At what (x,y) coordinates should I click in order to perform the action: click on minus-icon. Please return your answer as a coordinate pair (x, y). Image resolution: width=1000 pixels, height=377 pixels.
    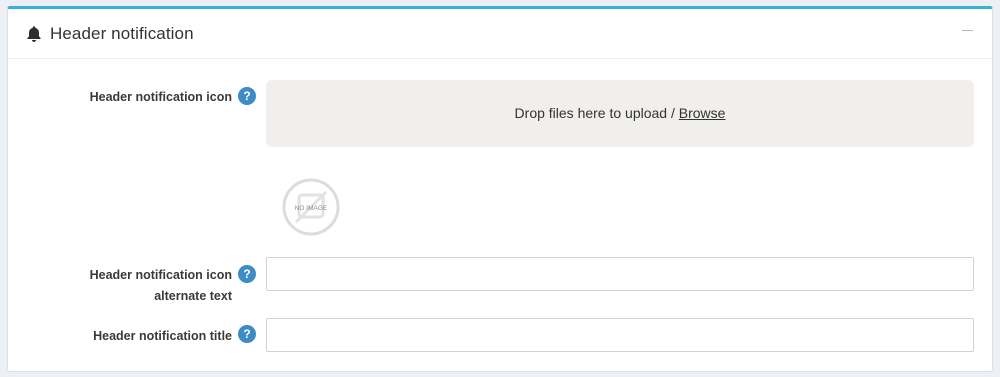
    Looking at the image, I should click on (968, 30).